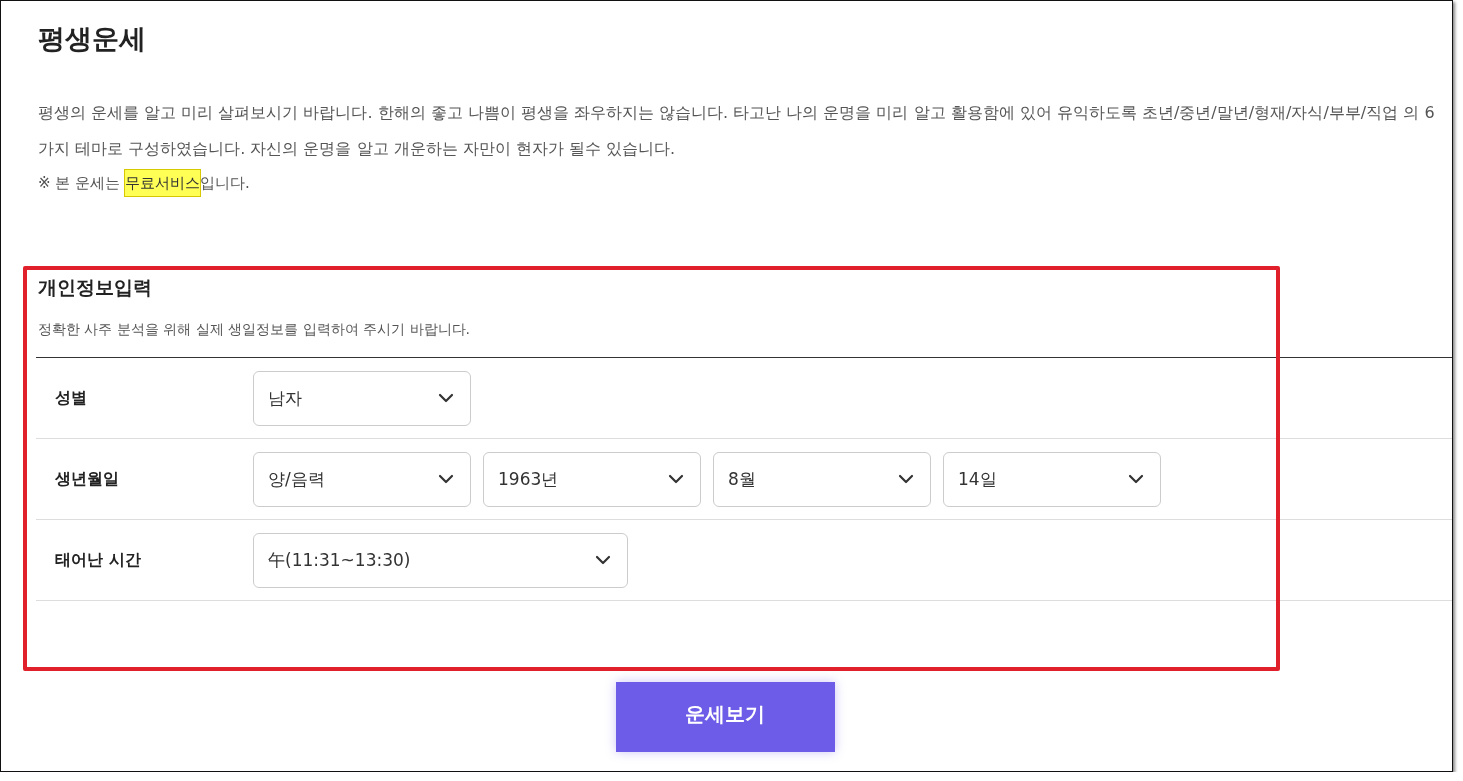  I want to click on section-title: 개인정보입력, so click(95, 287).